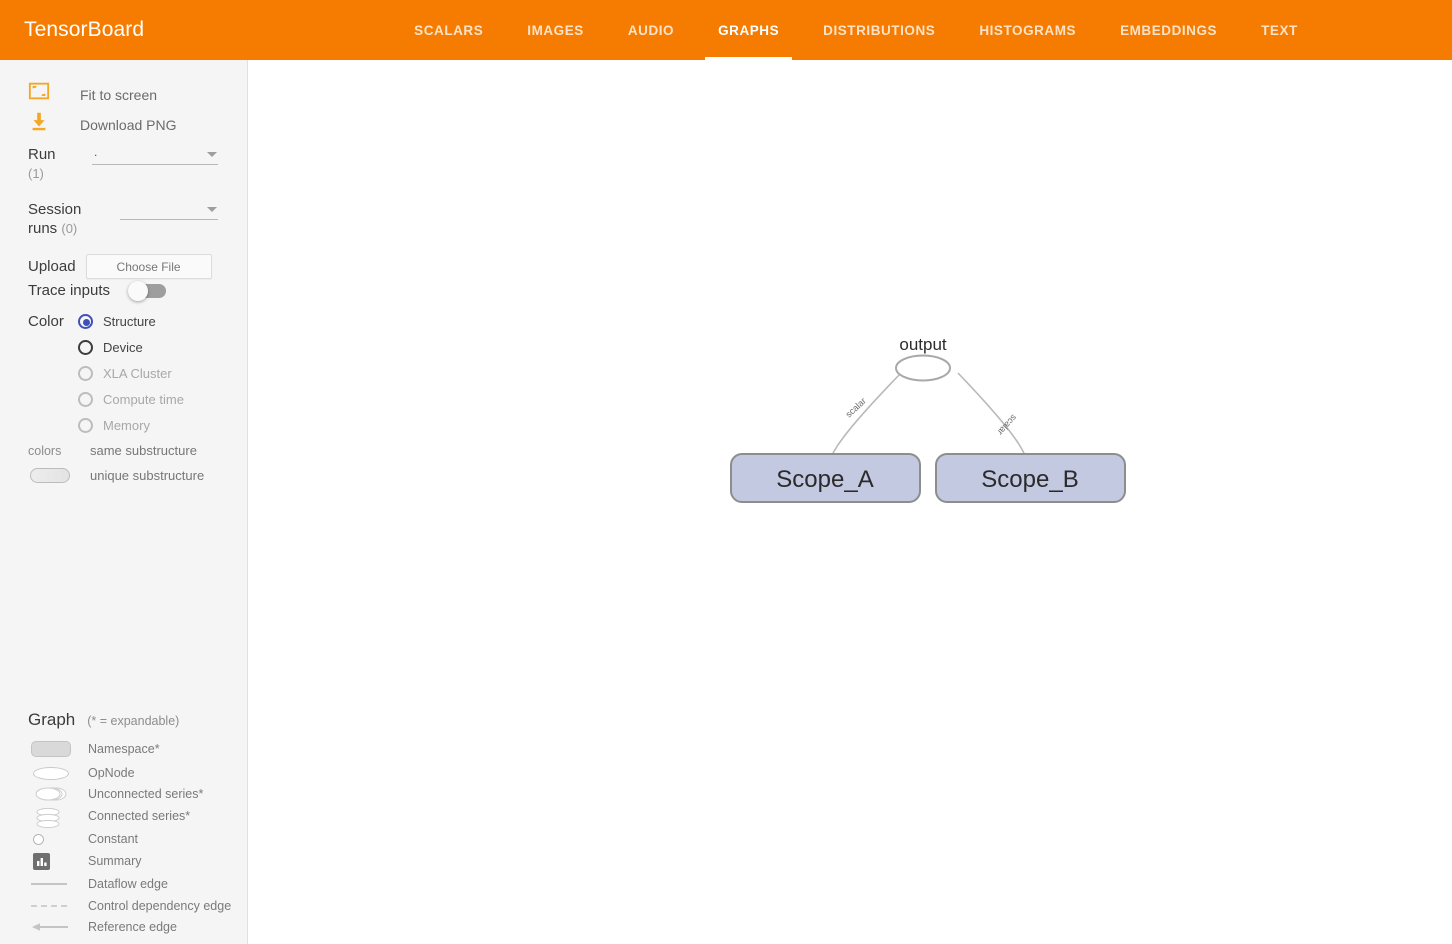  I want to click on trace-inputs-field: Trace inputs, so click(97, 290).